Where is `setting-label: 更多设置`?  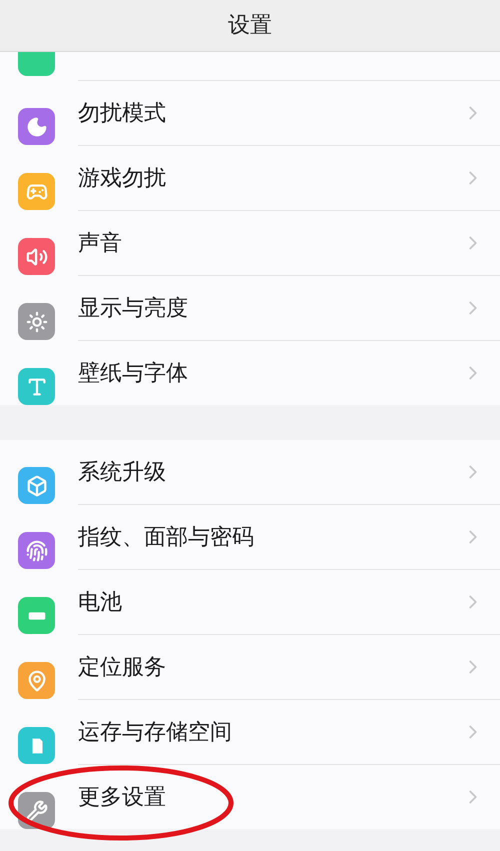 setting-label: 更多设置 is located at coordinates (270, 797).